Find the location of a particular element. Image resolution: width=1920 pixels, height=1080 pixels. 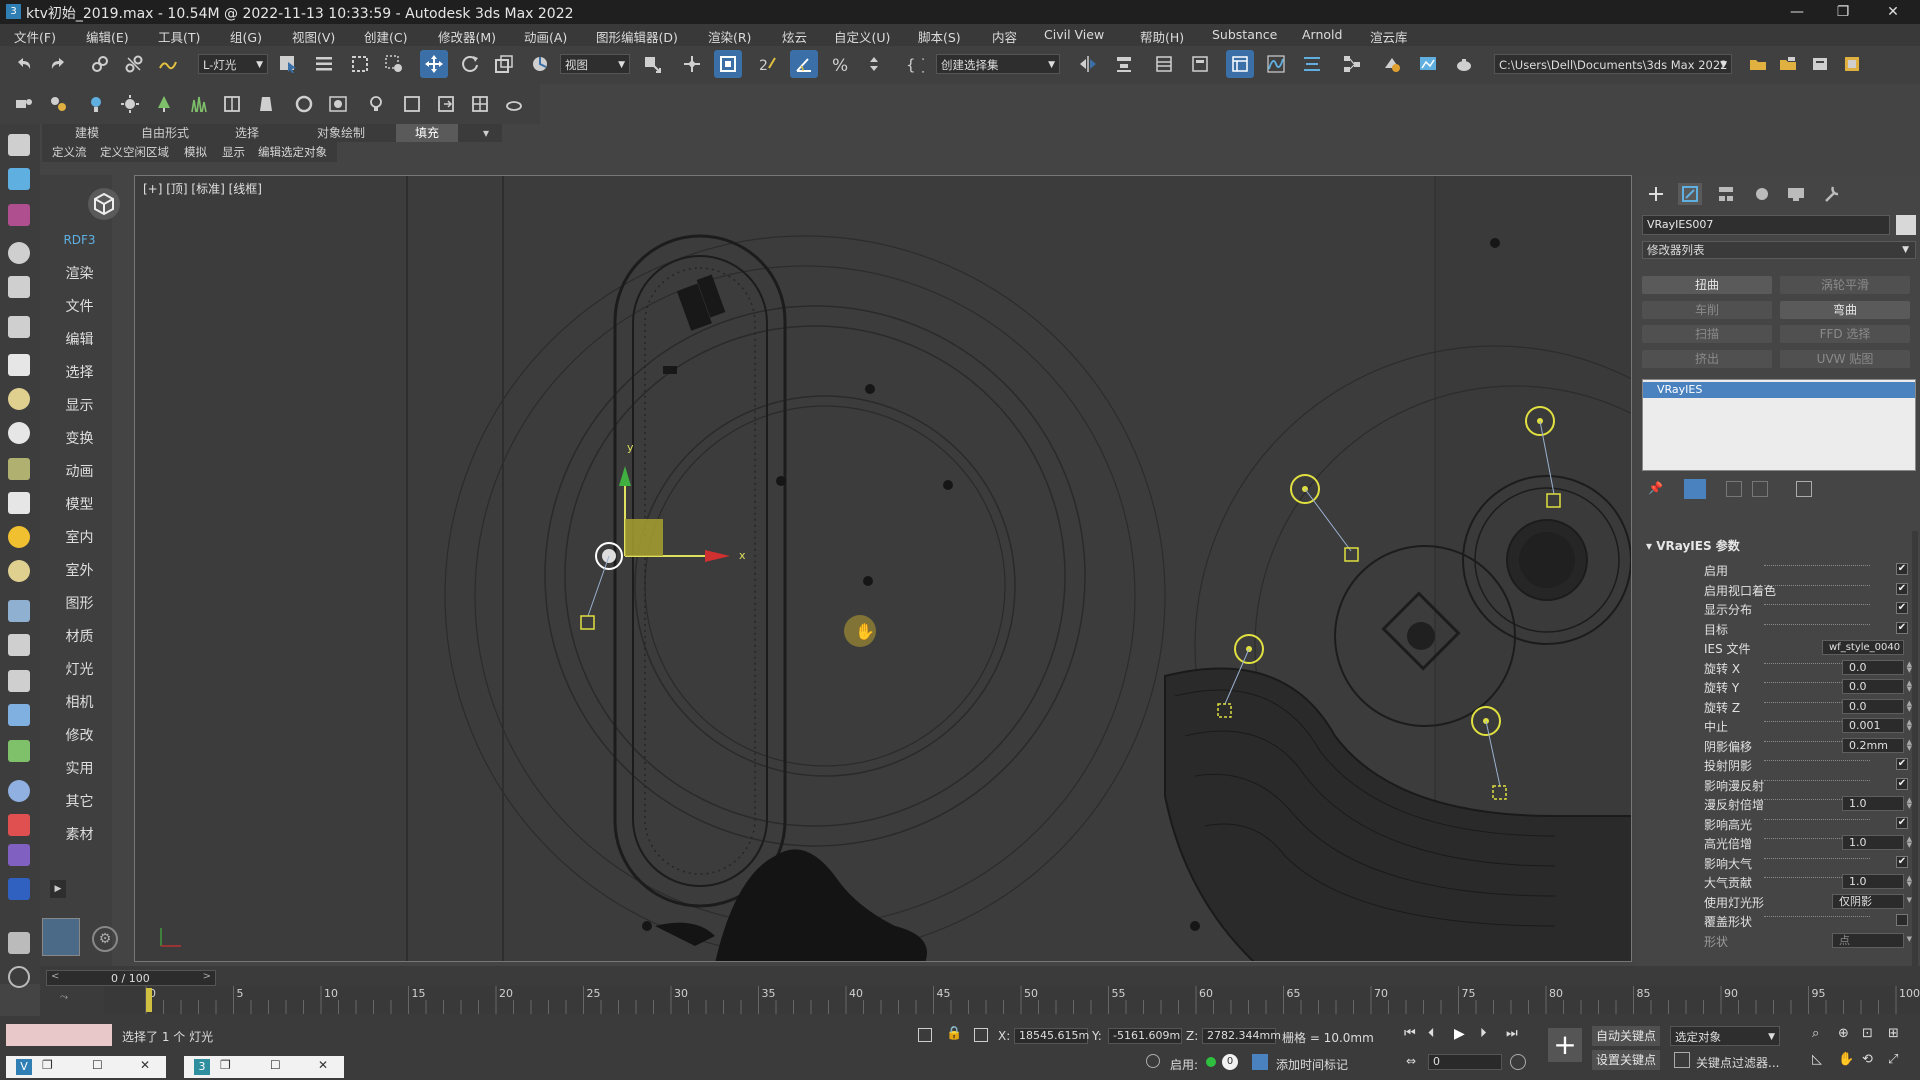

adaptive-degradation-icon is located at coordinates (1153, 1061).